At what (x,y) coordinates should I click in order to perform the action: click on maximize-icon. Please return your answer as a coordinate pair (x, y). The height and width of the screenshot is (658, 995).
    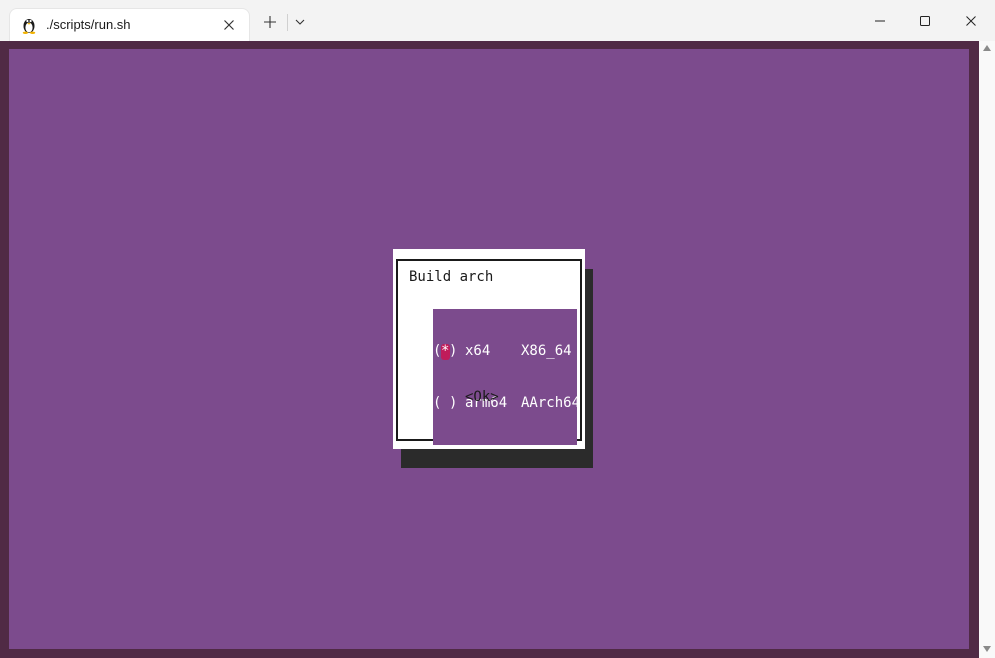
    Looking at the image, I should click on (925, 21).